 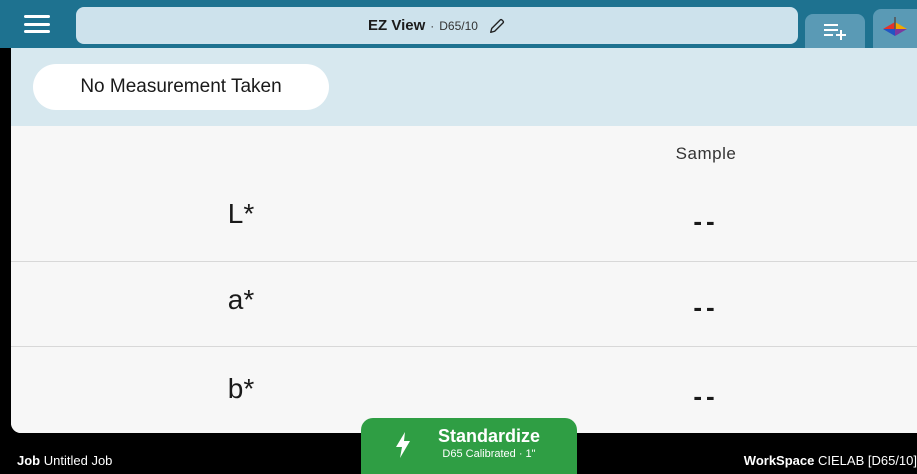 I want to click on add-to-list-icon, so click(x=835, y=32).